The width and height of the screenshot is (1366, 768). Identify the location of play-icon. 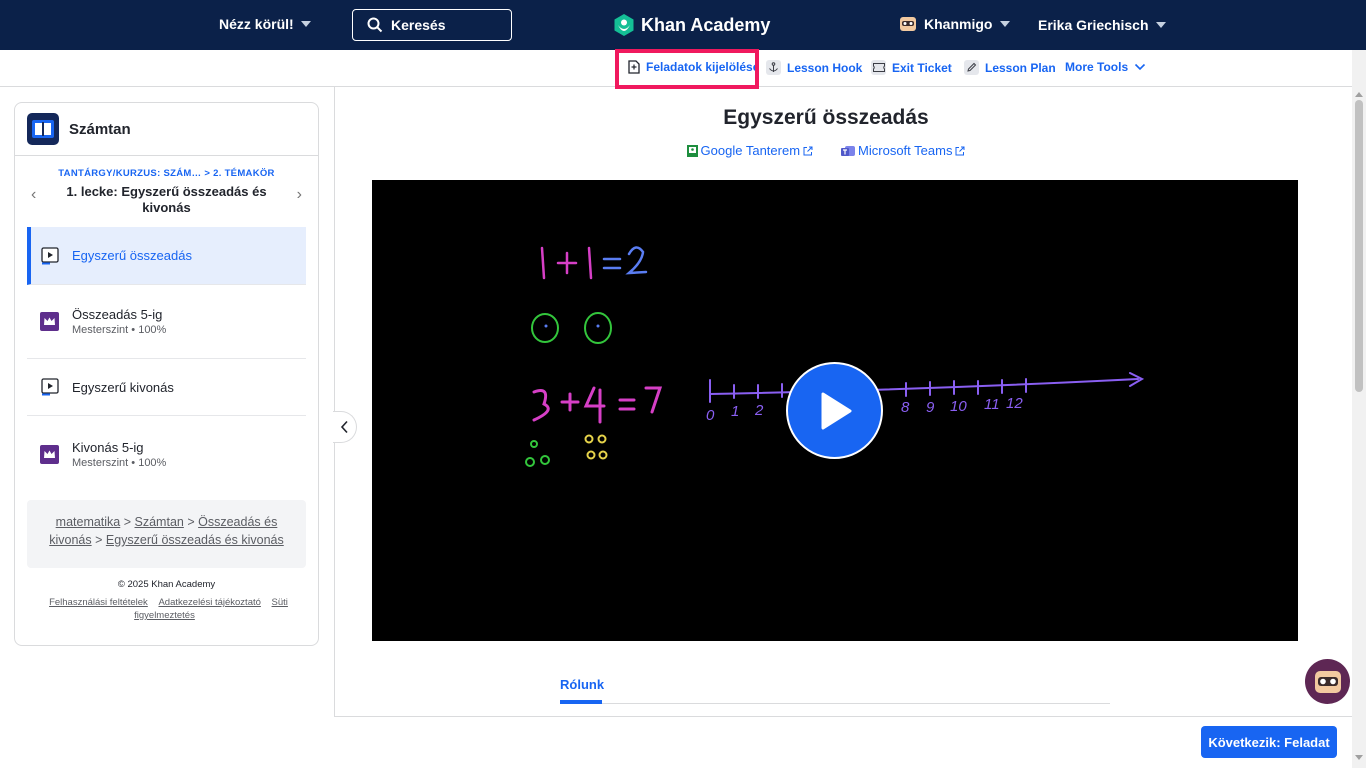
(836, 410).